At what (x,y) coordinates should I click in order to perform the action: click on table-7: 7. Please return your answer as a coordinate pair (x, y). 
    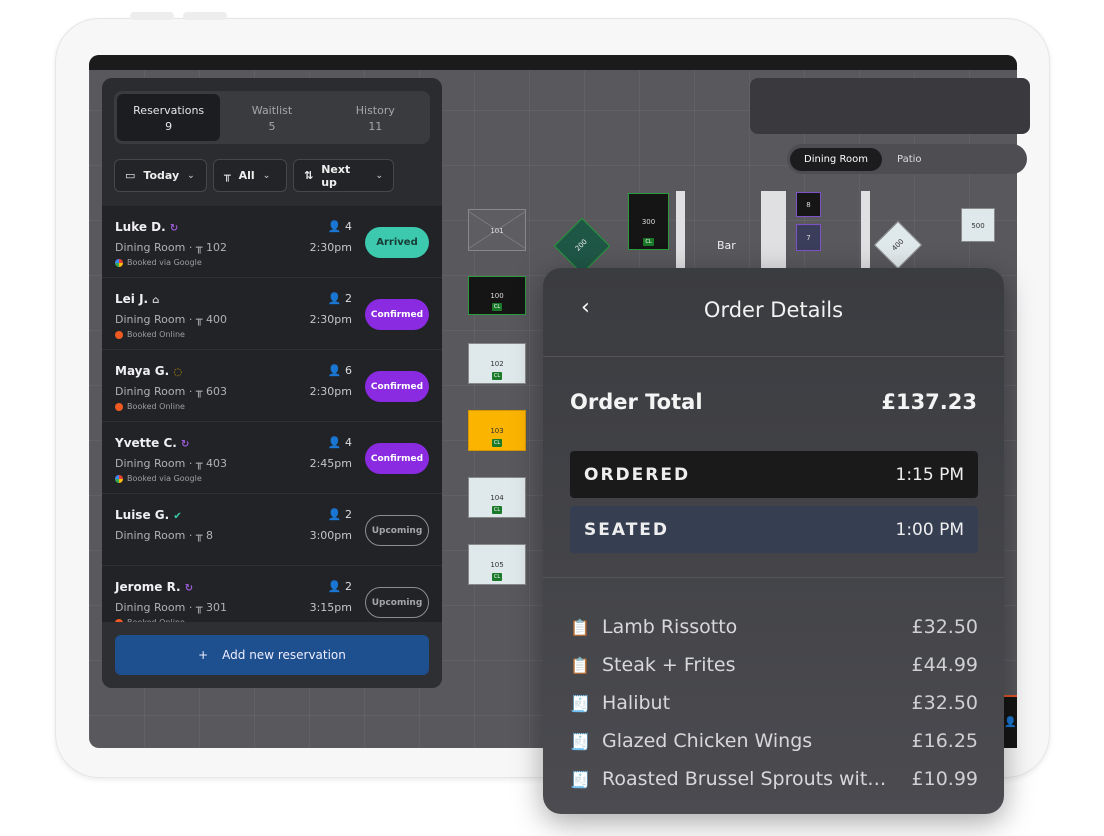
    Looking at the image, I should click on (808, 237).